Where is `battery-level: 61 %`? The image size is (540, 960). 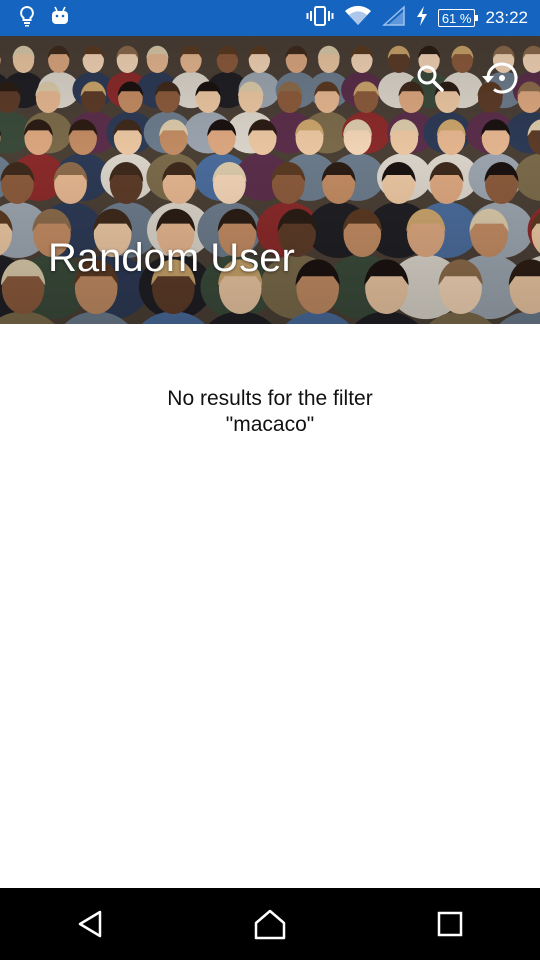 battery-level: 61 % is located at coordinates (456, 18).